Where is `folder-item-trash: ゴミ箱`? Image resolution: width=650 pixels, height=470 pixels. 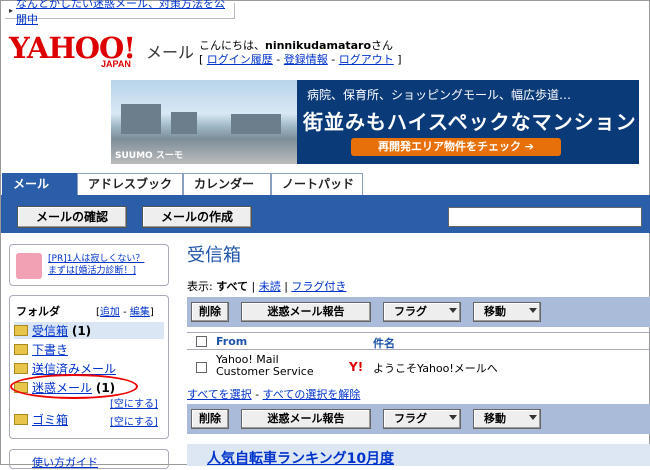
folder-item-trash: ゴミ箱 is located at coordinates (41, 419).